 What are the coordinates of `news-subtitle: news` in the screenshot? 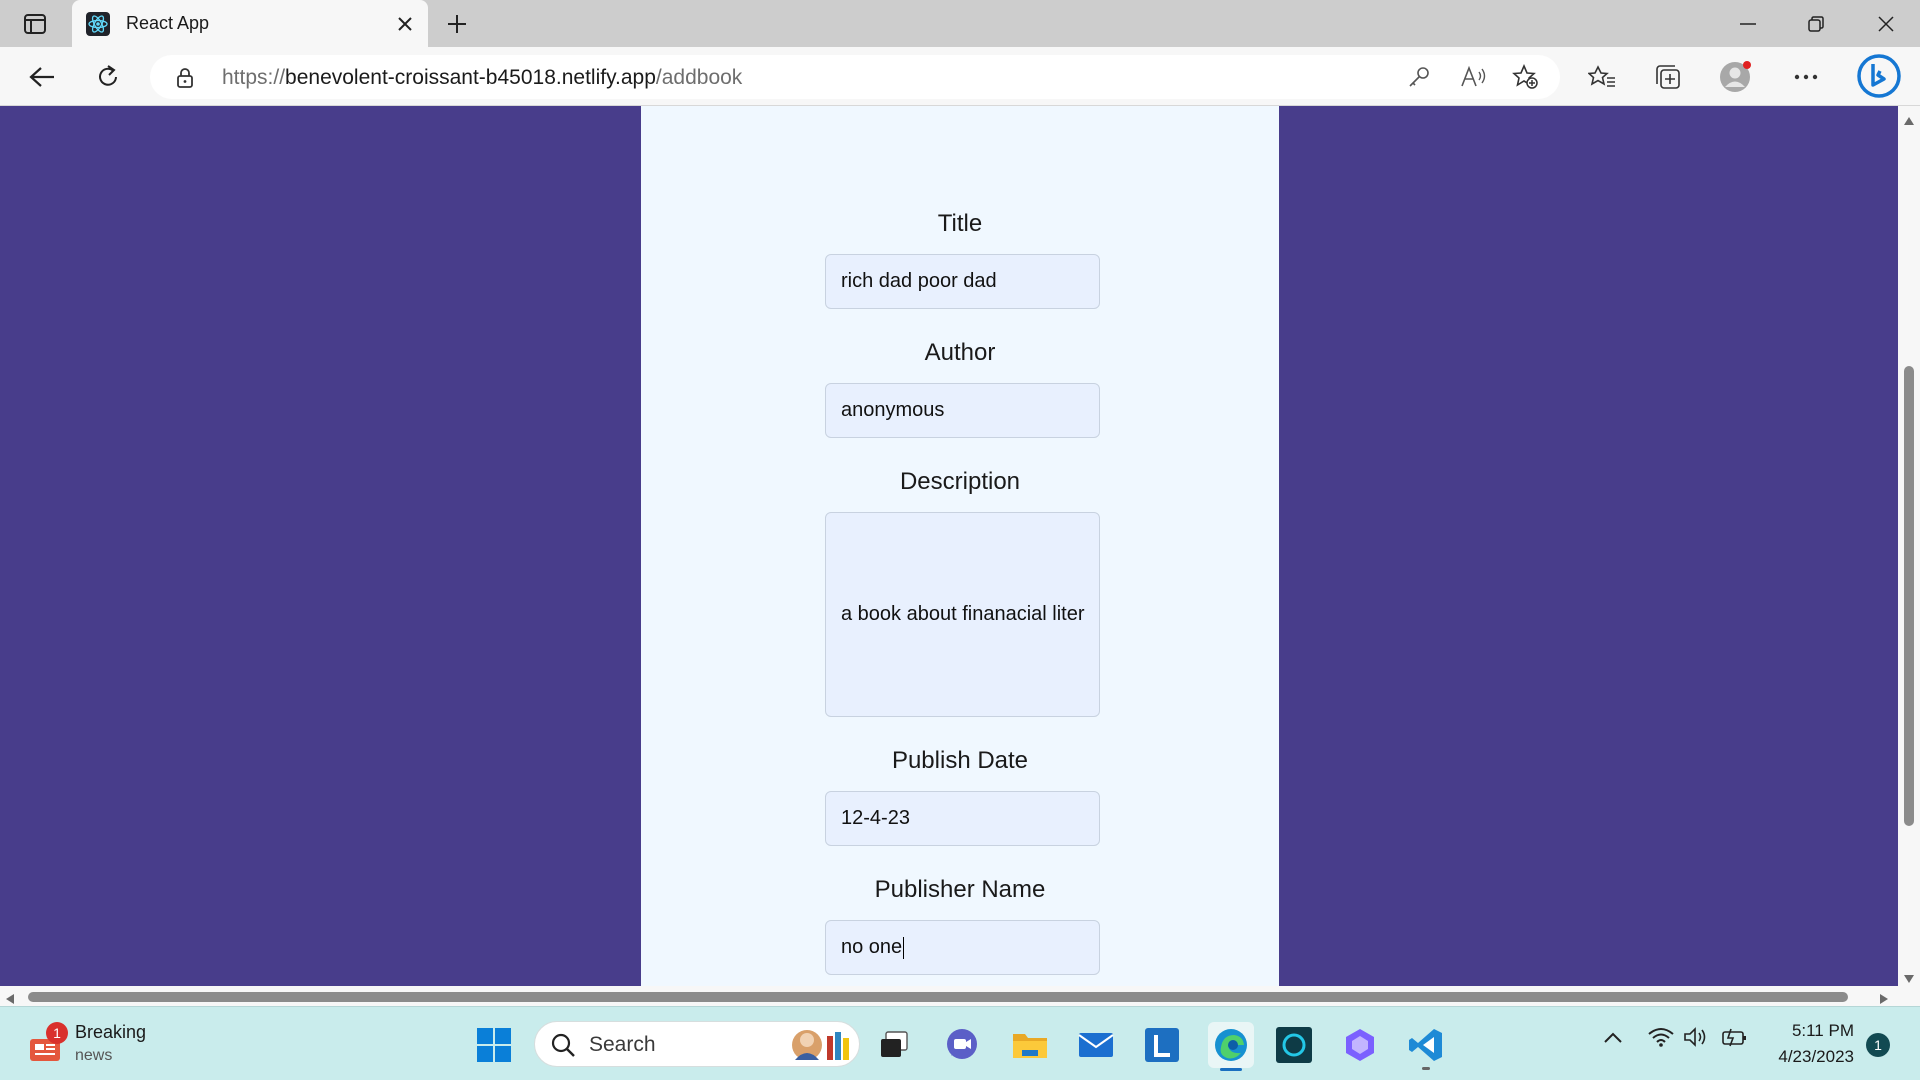 It's located at (93, 1056).